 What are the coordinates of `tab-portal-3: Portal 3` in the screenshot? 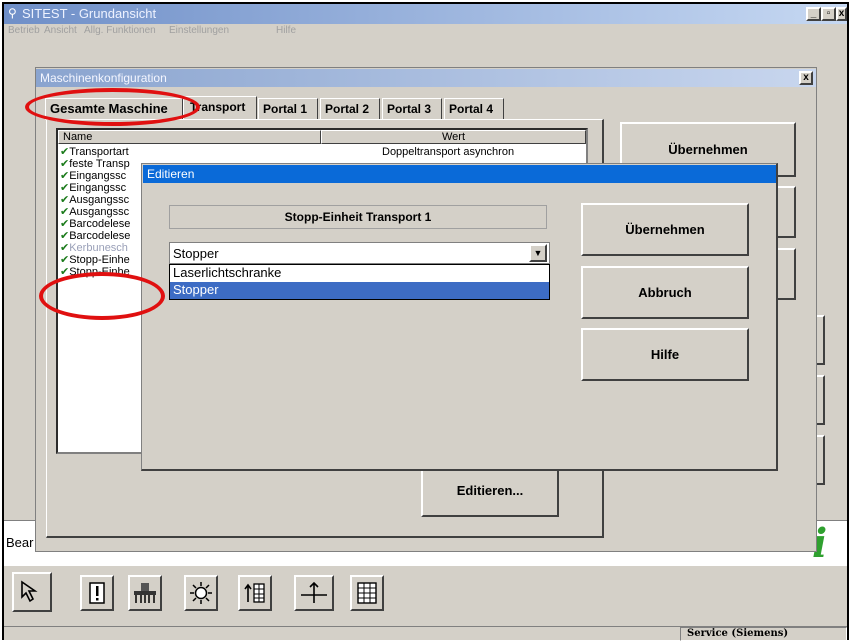 It's located at (412, 109).